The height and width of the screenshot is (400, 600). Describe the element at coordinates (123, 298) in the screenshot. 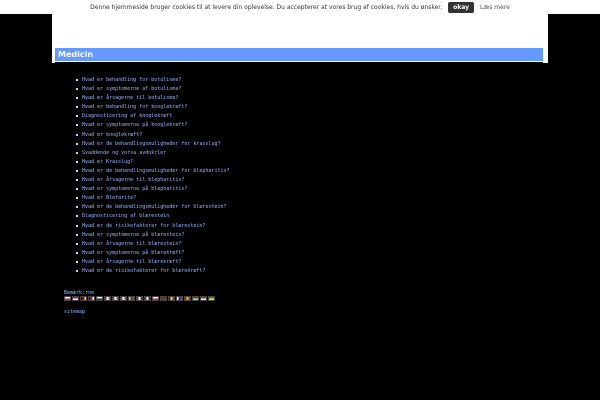

I see `it-flag` at that location.